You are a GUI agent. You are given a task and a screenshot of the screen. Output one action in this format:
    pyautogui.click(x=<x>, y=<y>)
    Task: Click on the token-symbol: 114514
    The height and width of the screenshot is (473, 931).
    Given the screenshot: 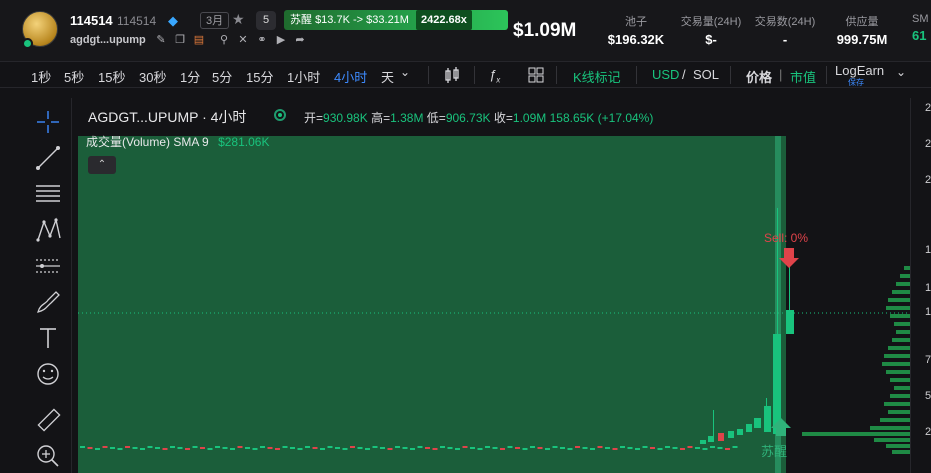 What is the action you would take?
    pyautogui.click(x=137, y=21)
    